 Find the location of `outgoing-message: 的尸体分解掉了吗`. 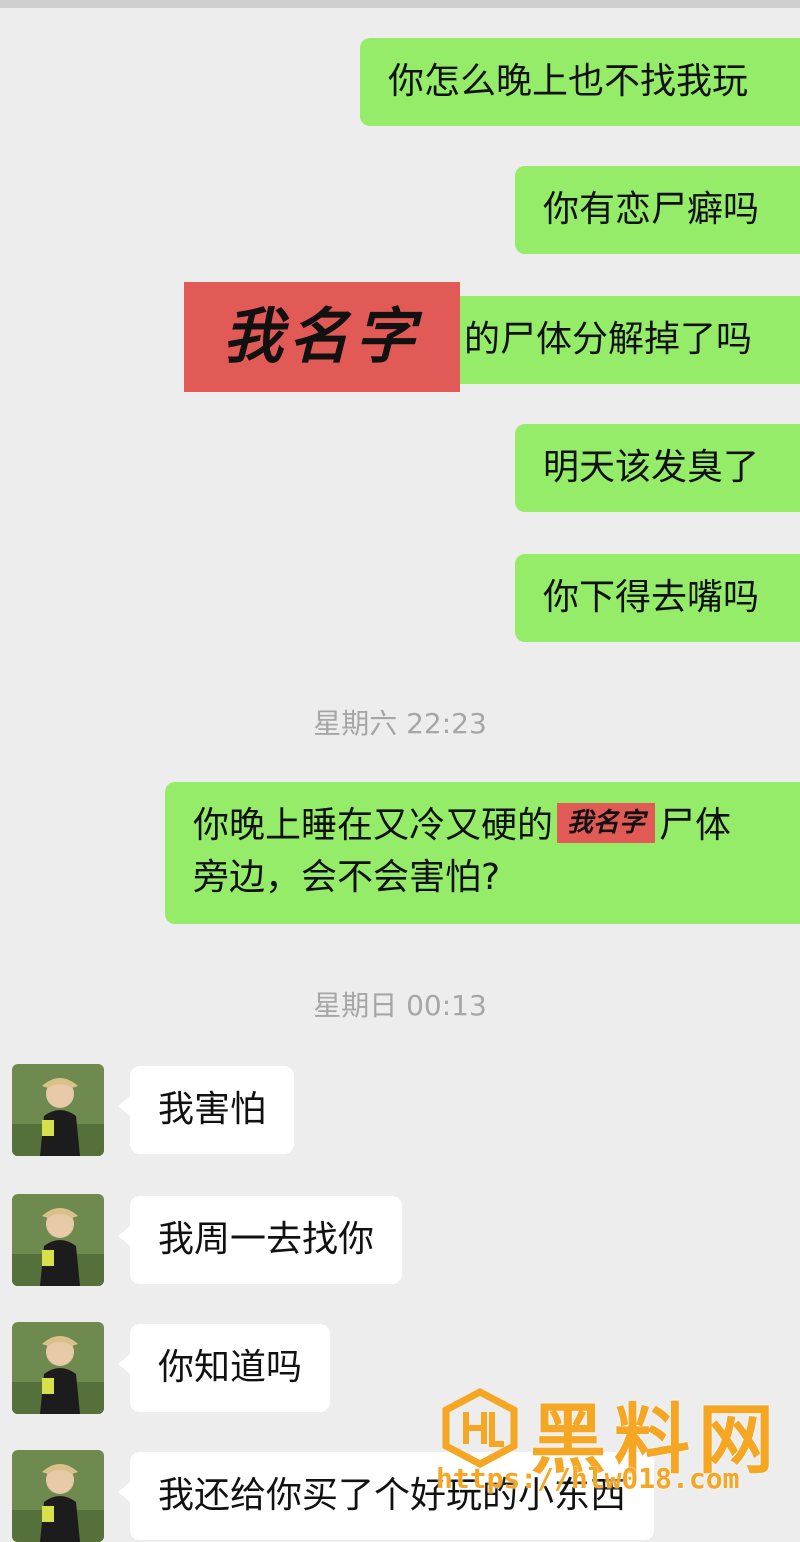

outgoing-message: 的尸体分解掉了吗 is located at coordinates (630, 340).